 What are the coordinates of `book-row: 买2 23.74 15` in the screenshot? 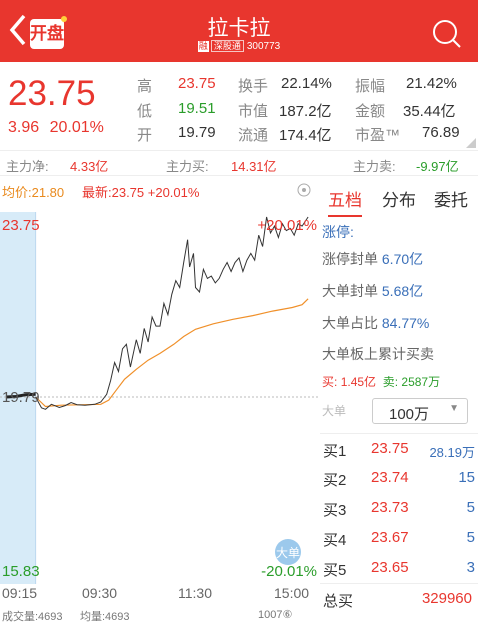 It's located at (399, 478).